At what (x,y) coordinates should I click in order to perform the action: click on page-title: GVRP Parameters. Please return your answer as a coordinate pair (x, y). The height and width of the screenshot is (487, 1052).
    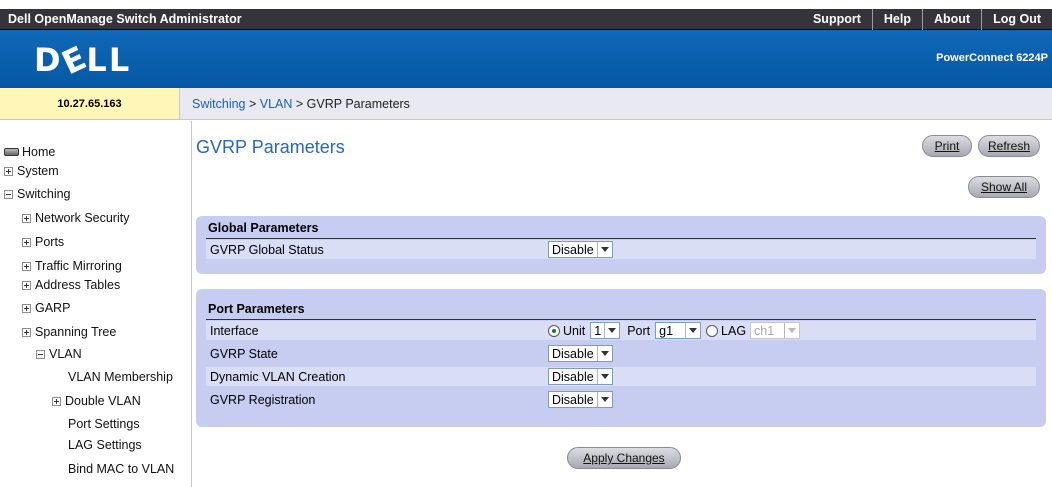
    Looking at the image, I should click on (270, 147).